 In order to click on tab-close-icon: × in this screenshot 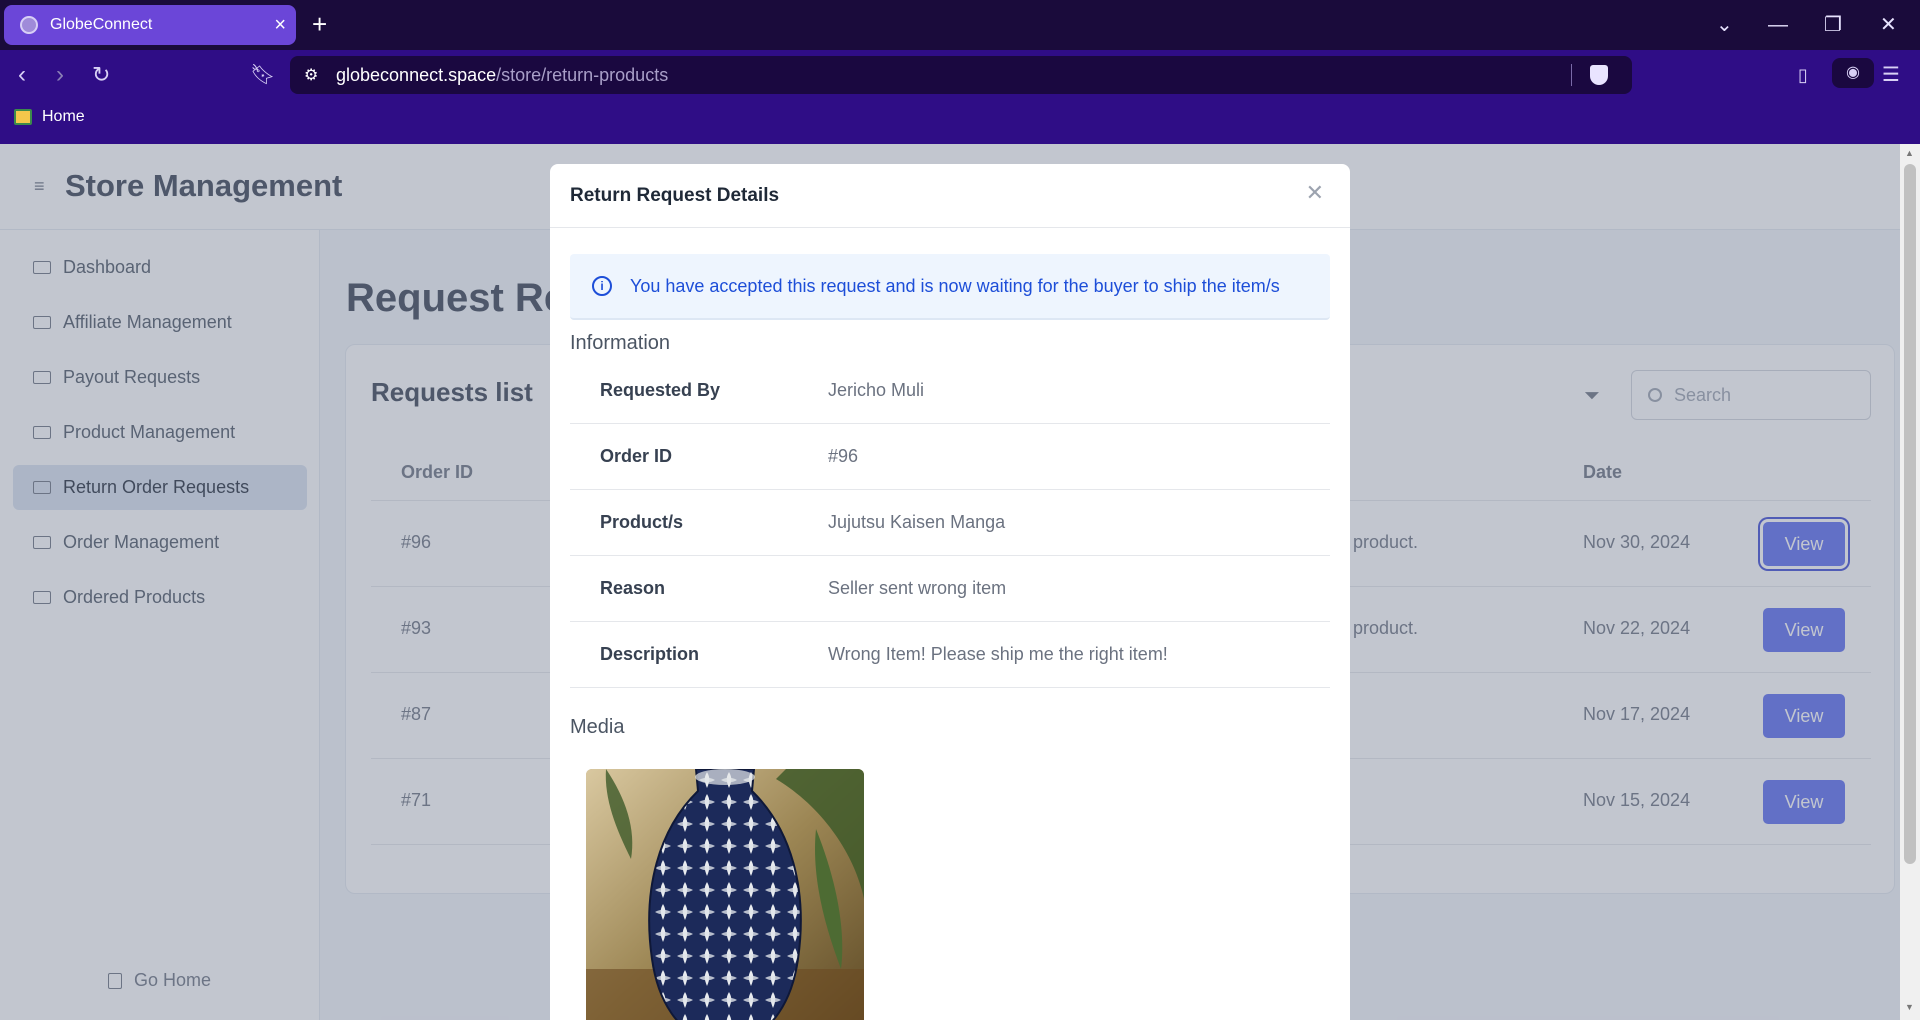, I will do `click(280, 25)`.